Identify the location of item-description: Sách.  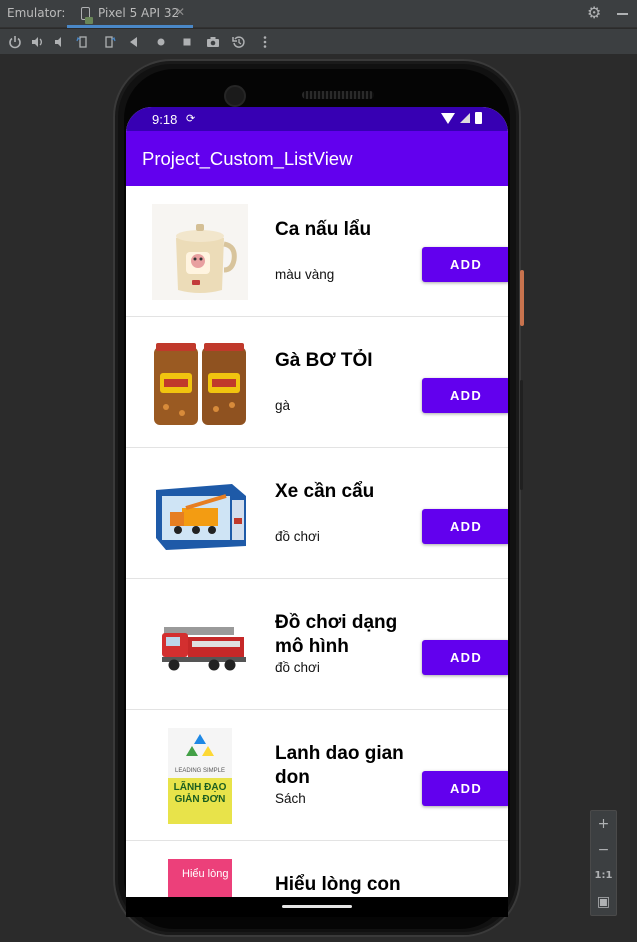
(290, 798).